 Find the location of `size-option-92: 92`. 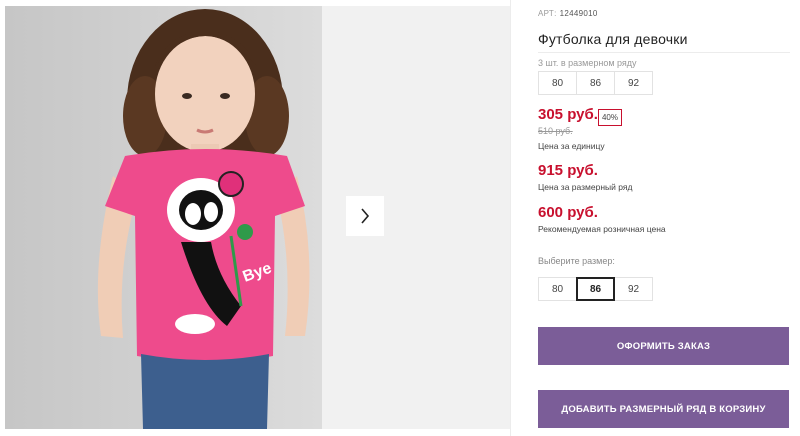

size-option-92: 92 is located at coordinates (633, 289).